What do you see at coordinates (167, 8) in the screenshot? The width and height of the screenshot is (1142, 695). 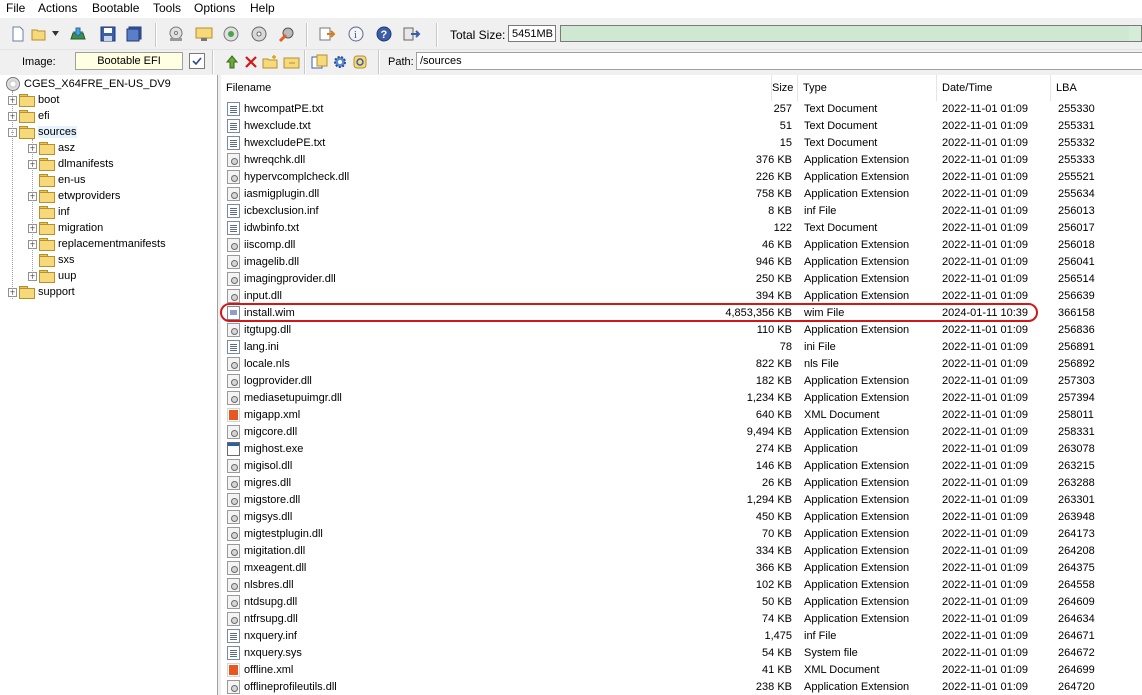 I see `menu-tools: Tools` at bounding box center [167, 8].